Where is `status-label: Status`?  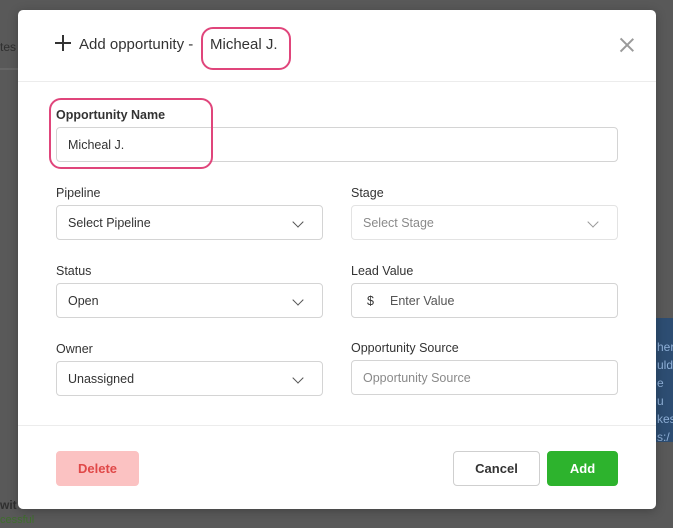 status-label: Status is located at coordinates (74, 271).